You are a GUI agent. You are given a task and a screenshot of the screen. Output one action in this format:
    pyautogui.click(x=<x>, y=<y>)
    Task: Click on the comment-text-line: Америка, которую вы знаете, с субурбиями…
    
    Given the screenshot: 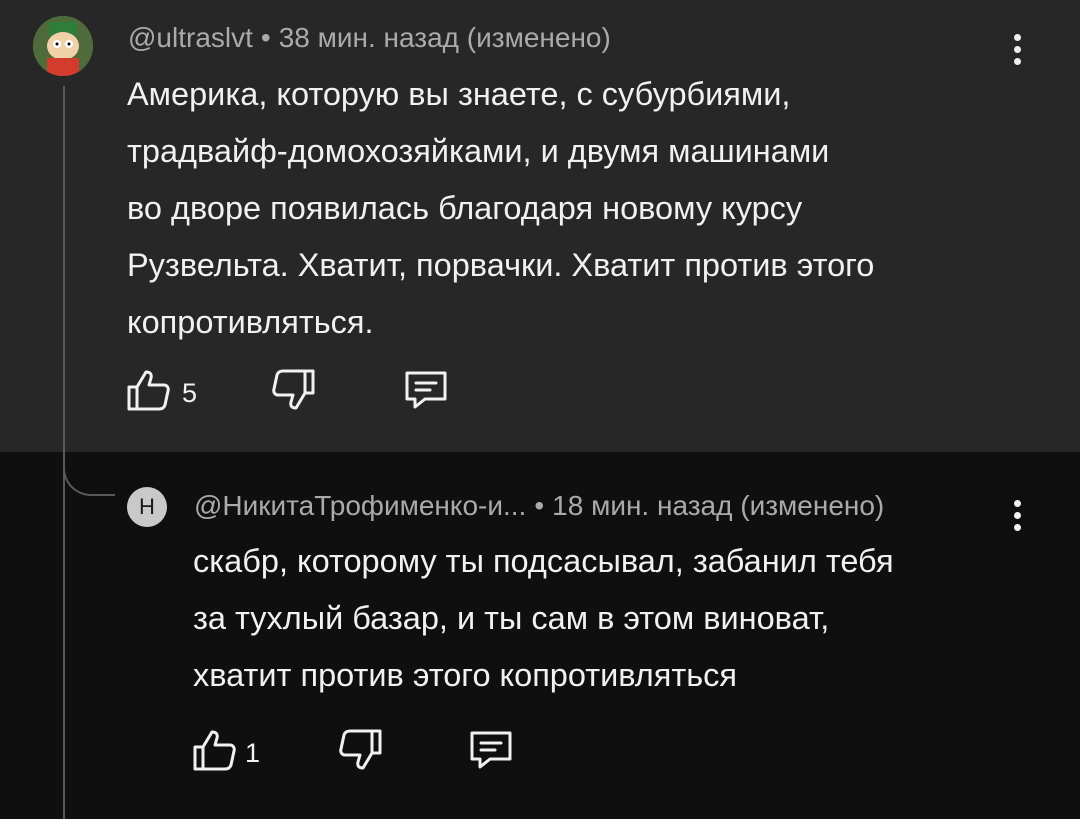 What is the action you would take?
    pyautogui.click(x=459, y=94)
    